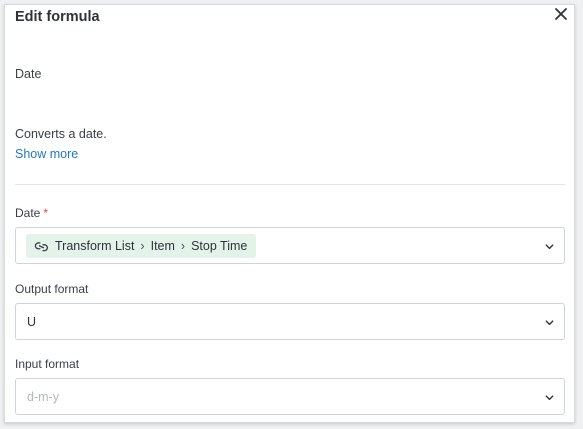 The image size is (583, 429). What do you see at coordinates (290, 321) in the screenshot?
I see `output-format-select: U` at bounding box center [290, 321].